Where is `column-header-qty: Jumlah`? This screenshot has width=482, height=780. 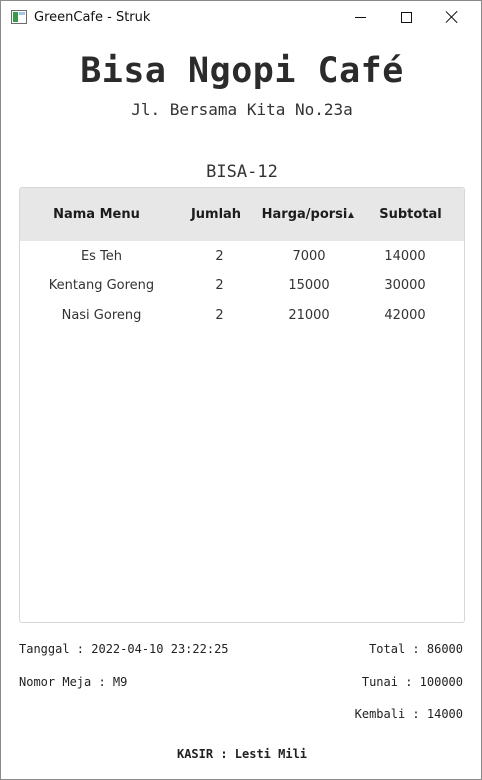
column-header-qty: Jumlah is located at coordinates (216, 214).